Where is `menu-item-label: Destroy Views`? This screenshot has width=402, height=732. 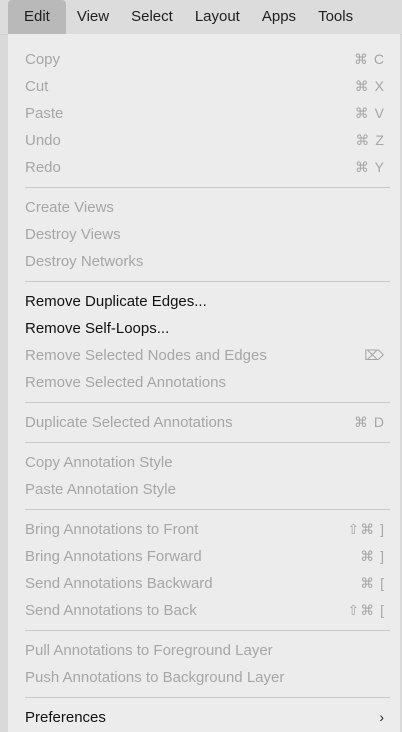
menu-item-label: Destroy Views is located at coordinates (73, 234).